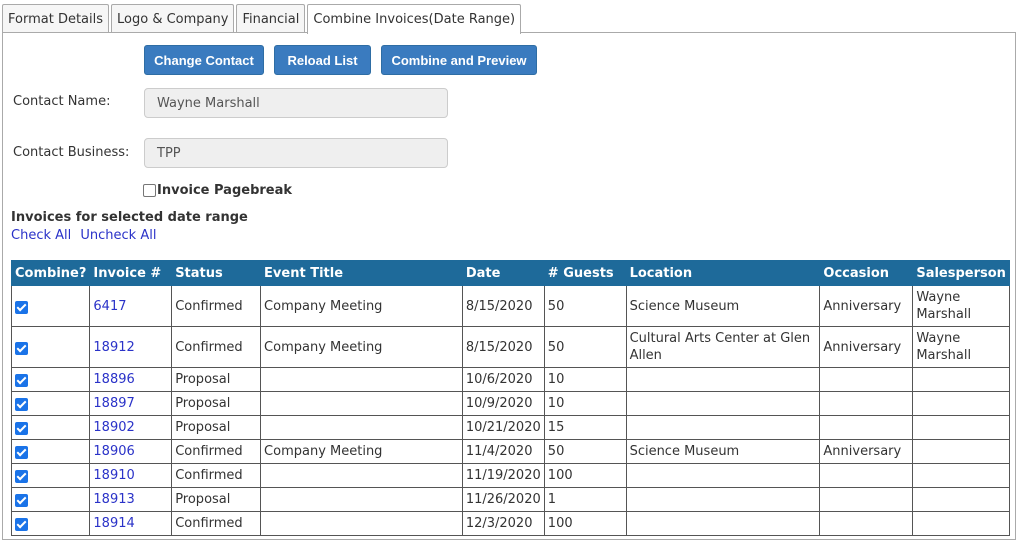 The image size is (1019, 544). What do you see at coordinates (131, 273) in the screenshot?
I see `col-header-invoice: Invoice #` at bounding box center [131, 273].